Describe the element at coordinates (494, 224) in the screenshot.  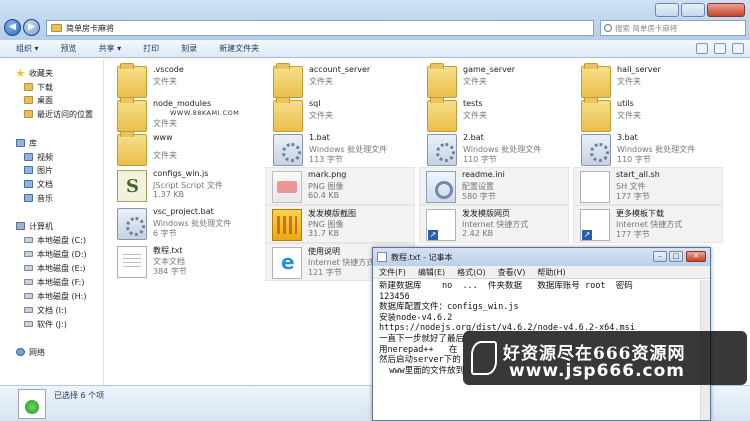
I see `file-item-selected: 发发模版网页Internet 快捷方式2.42 KB` at that location.